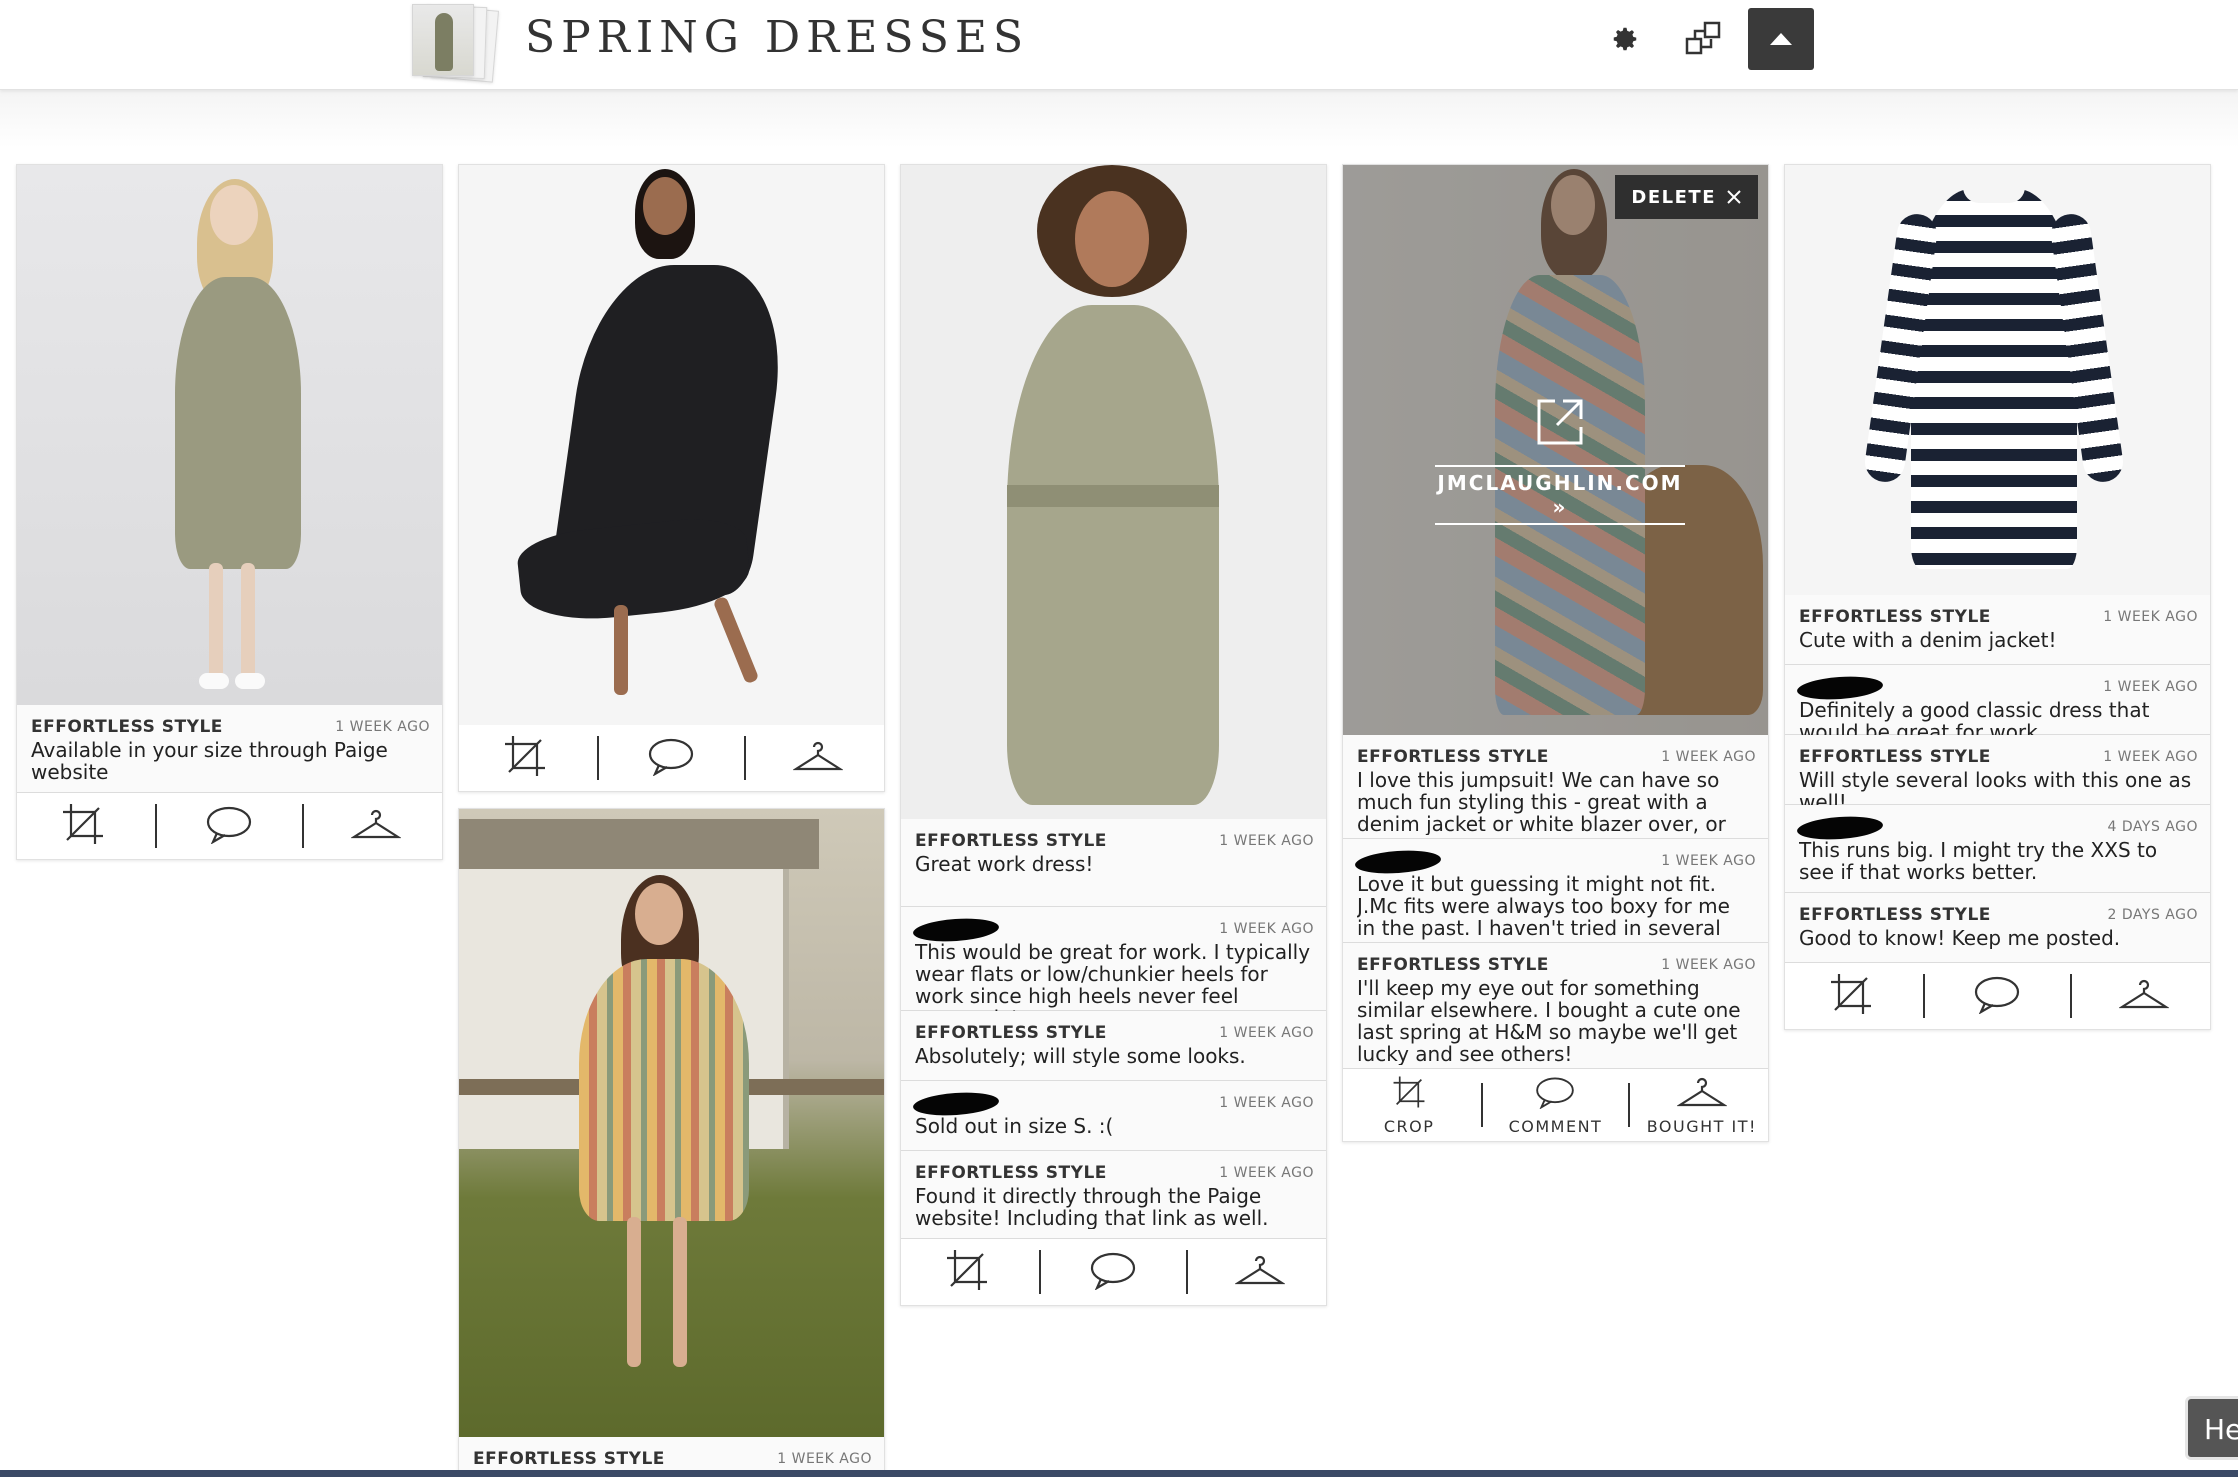  Describe the element at coordinates (1004, 864) in the screenshot. I see `comment-text: Great work dress!` at that location.